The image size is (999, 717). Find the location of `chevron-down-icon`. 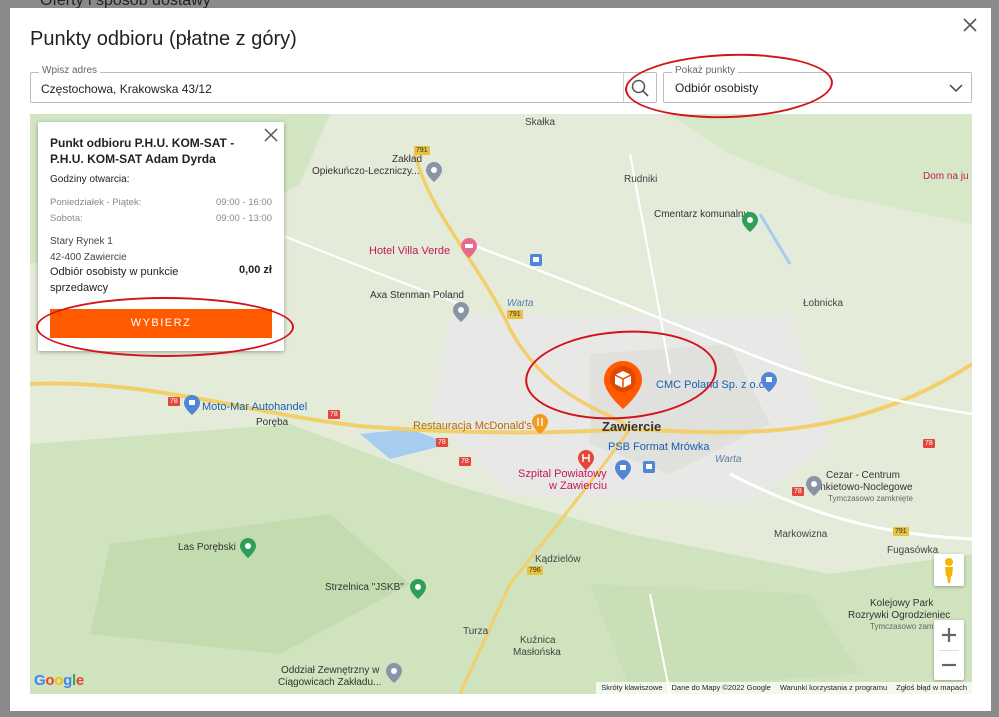

chevron-down-icon is located at coordinates (956, 88).